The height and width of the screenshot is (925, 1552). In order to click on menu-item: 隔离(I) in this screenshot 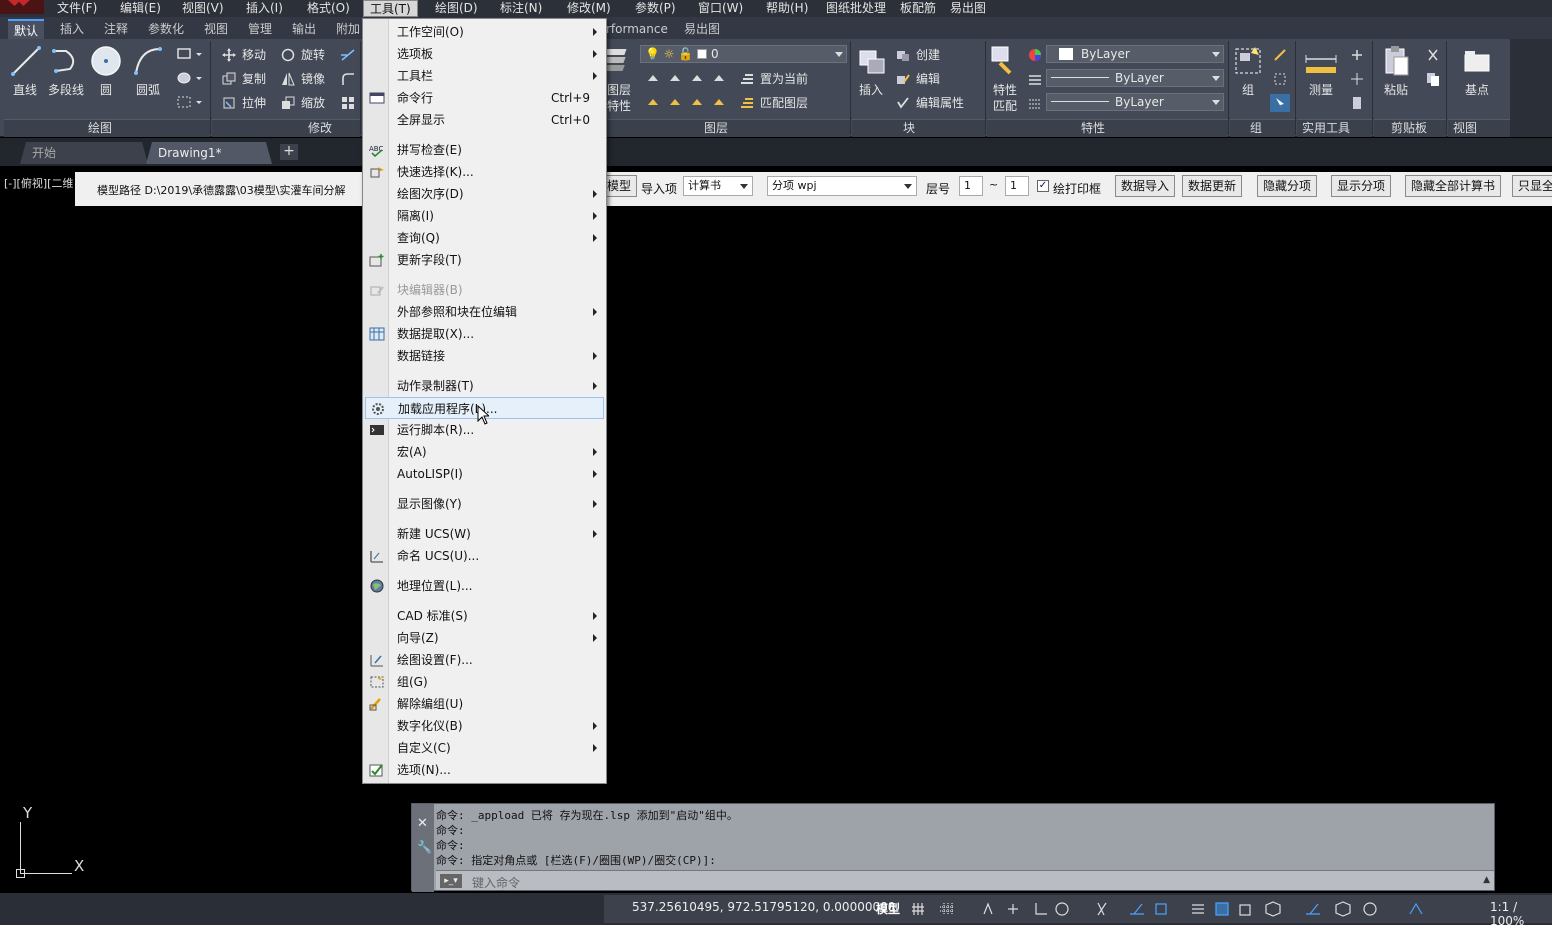, I will do `click(484, 216)`.